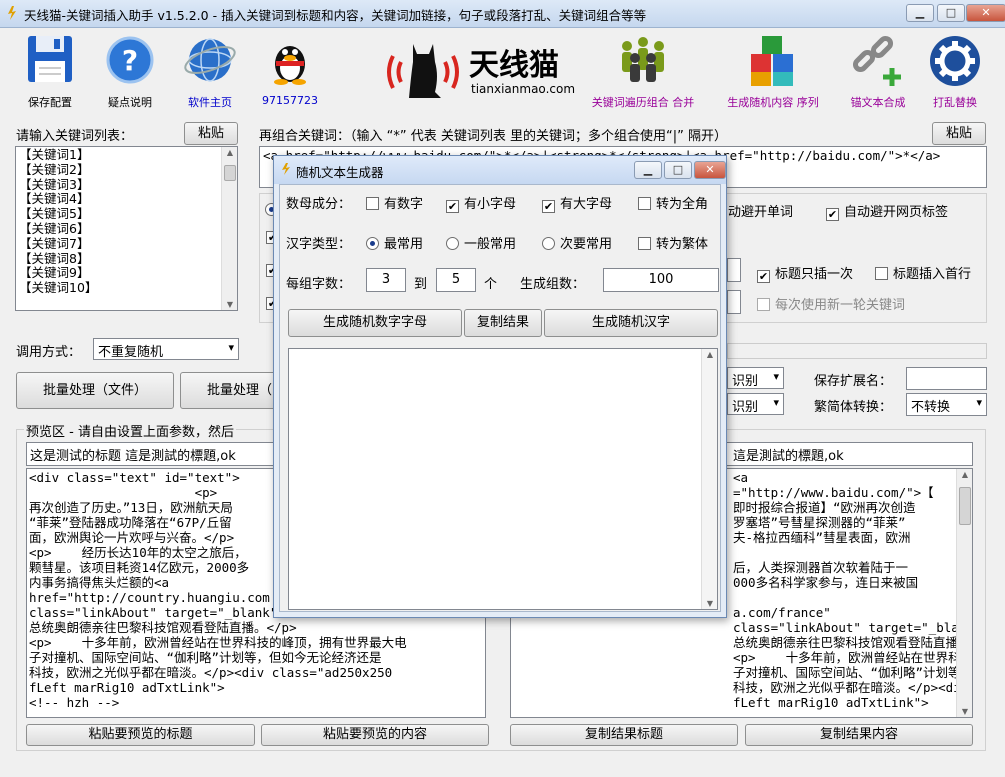  Describe the element at coordinates (503, 323) in the screenshot. I see `copy-result-button: 复制结果` at that location.